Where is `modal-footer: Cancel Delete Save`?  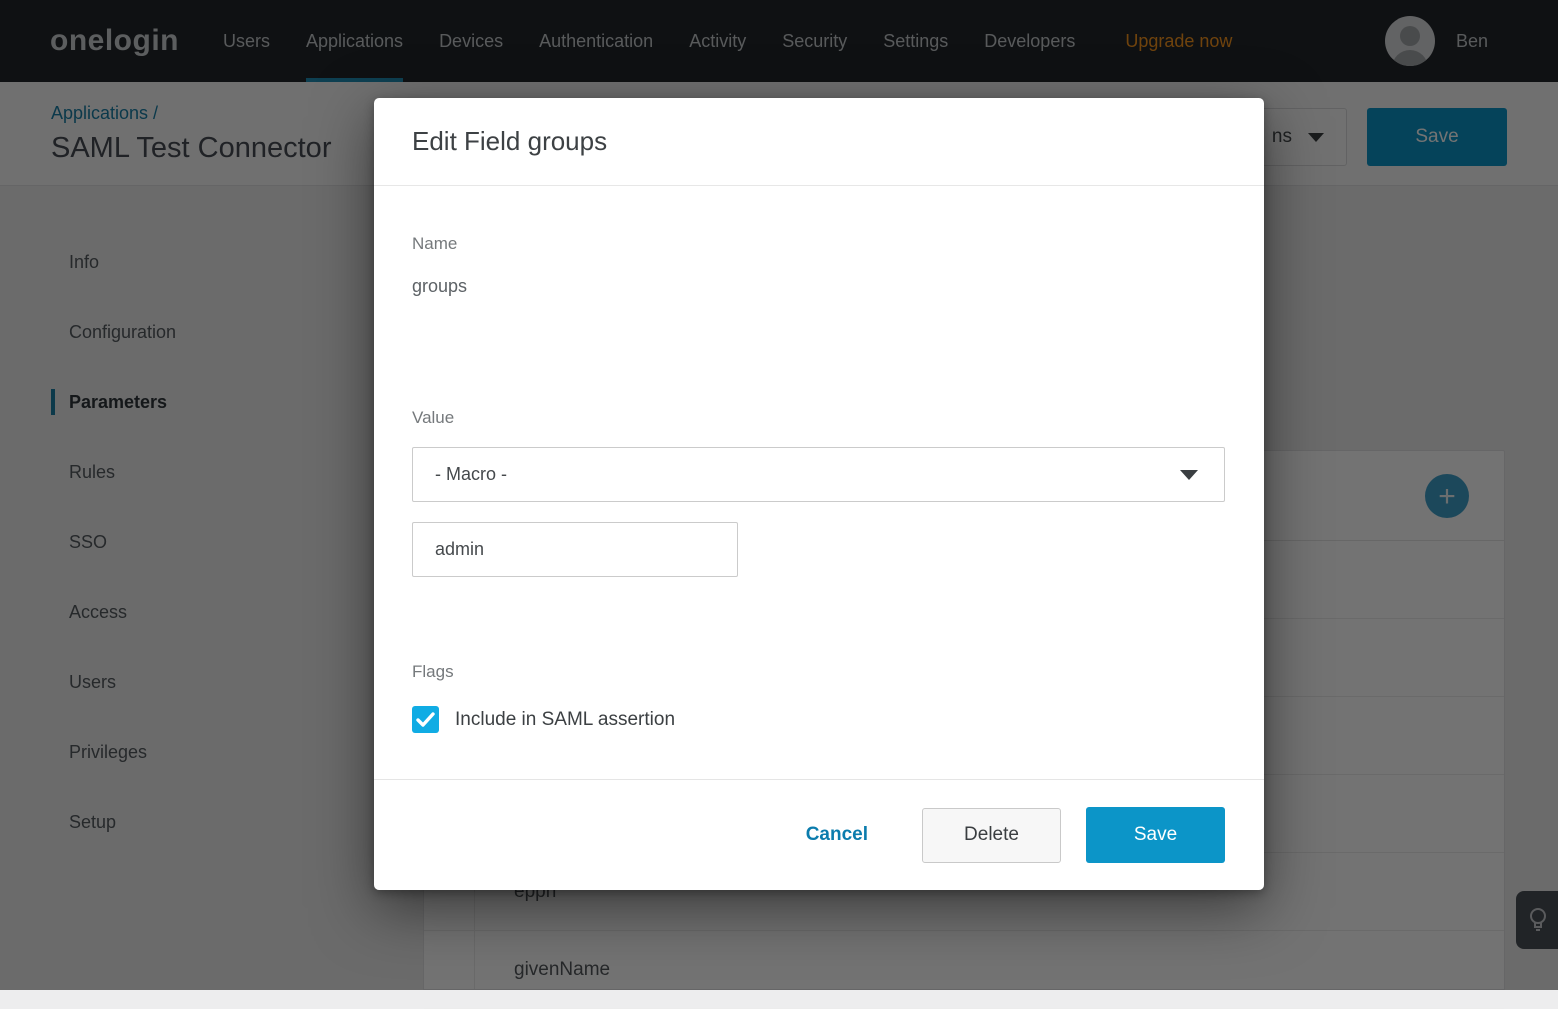 modal-footer: Cancel Delete Save is located at coordinates (819, 834).